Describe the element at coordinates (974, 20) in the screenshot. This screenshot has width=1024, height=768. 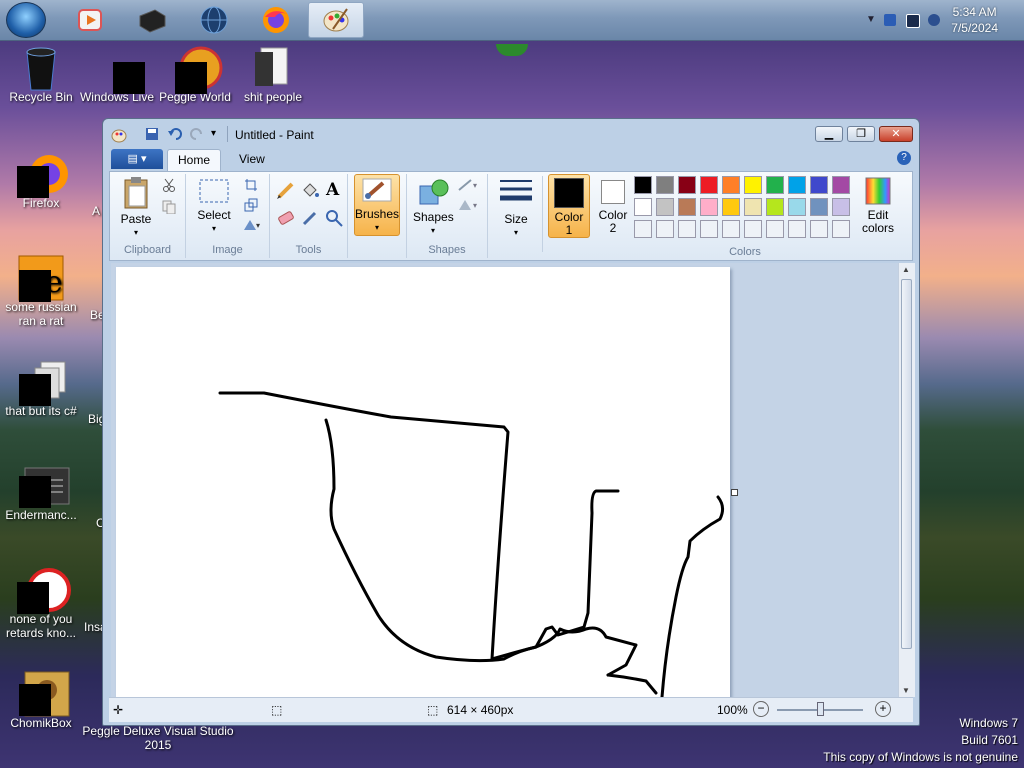
I see `clock: 5:34 AM 7/5/2024` at that location.